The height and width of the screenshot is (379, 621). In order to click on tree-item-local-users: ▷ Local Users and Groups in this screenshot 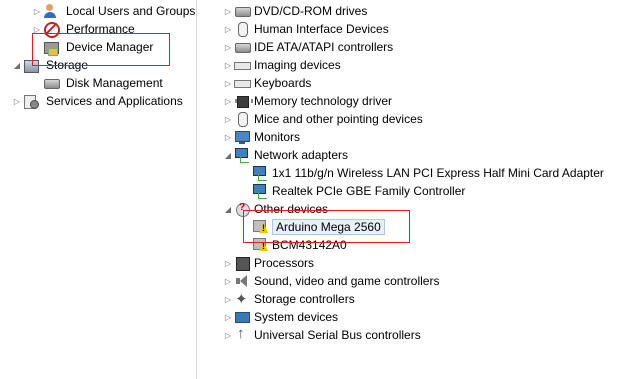, I will do `click(114, 11)`.